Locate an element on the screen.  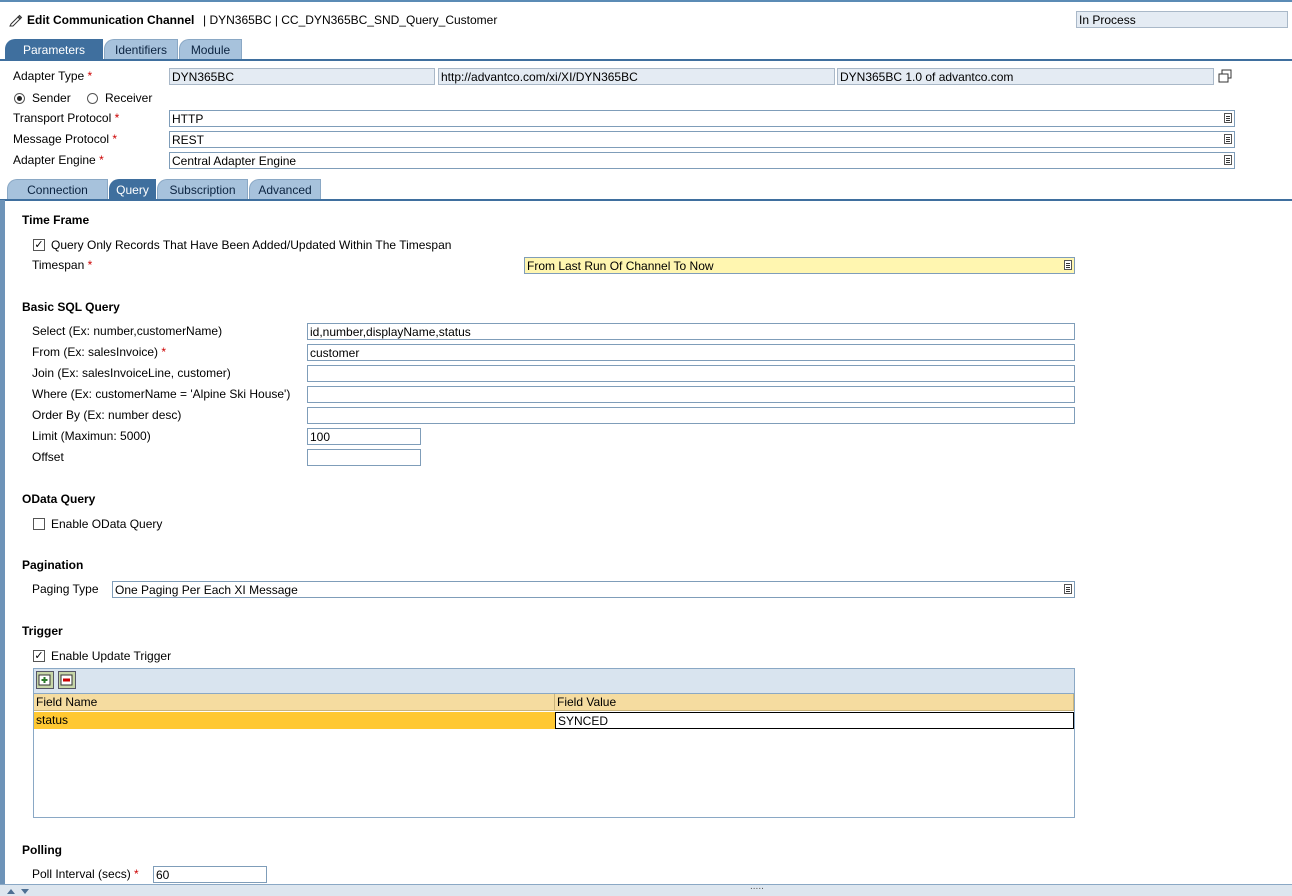
tab-subscription: Subscription is located at coordinates (202, 189).